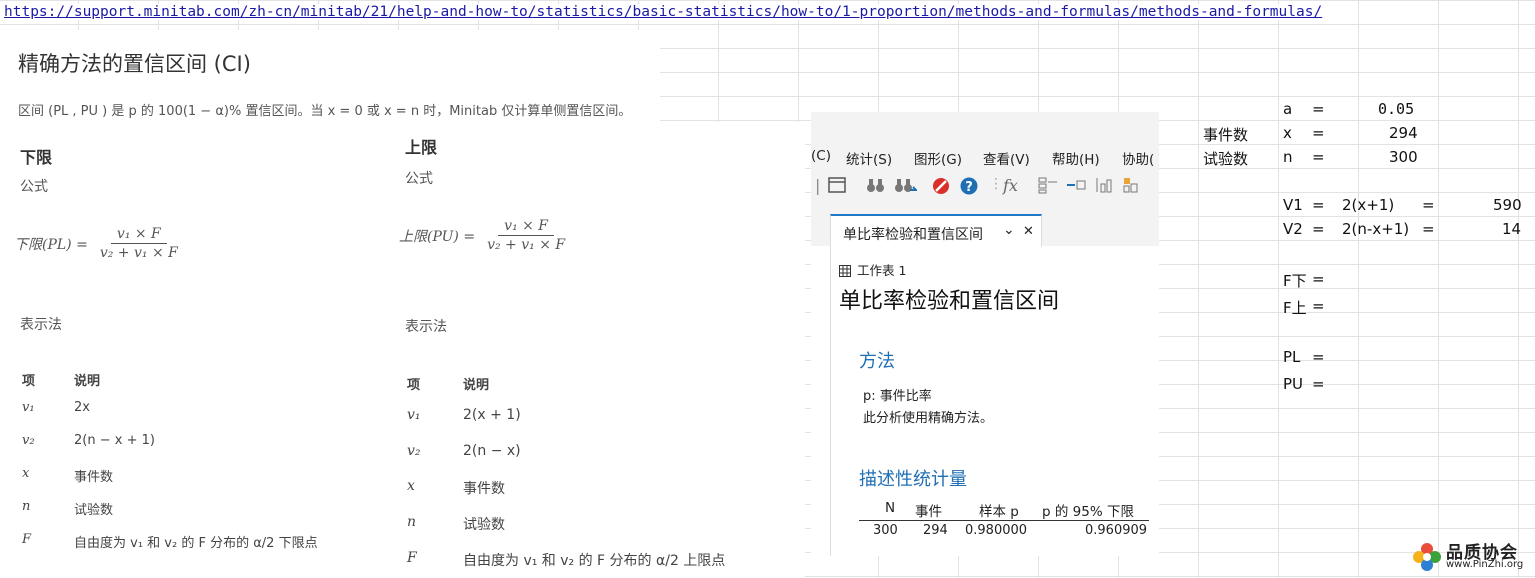 Image resolution: width=1535 pixels, height=578 pixels. I want to click on find-next-icon, so click(906, 187).